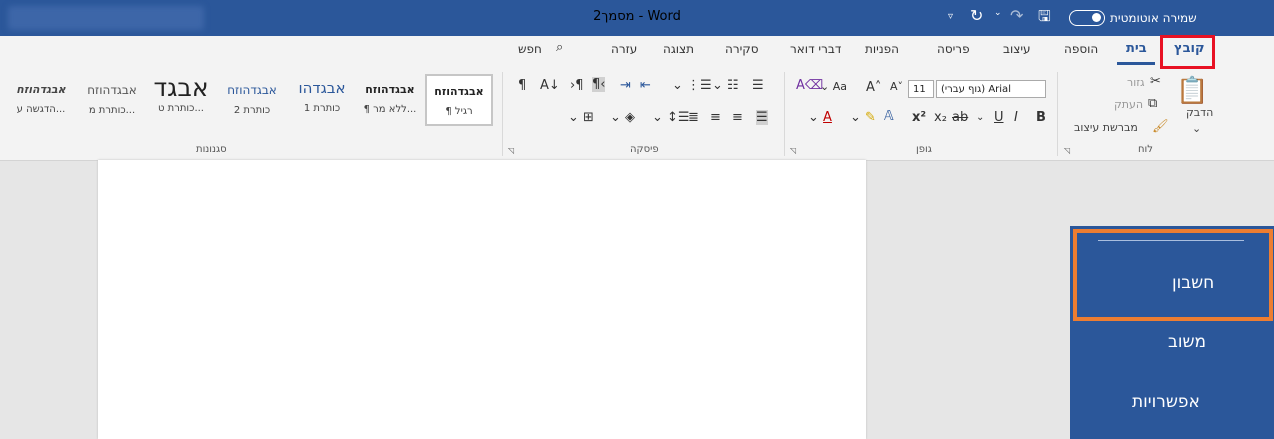 The image size is (1274, 439). What do you see at coordinates (809, 85) in the screenshot?
I see `clear-formatting-icon: A⌫` at bounding box center [809, 85].